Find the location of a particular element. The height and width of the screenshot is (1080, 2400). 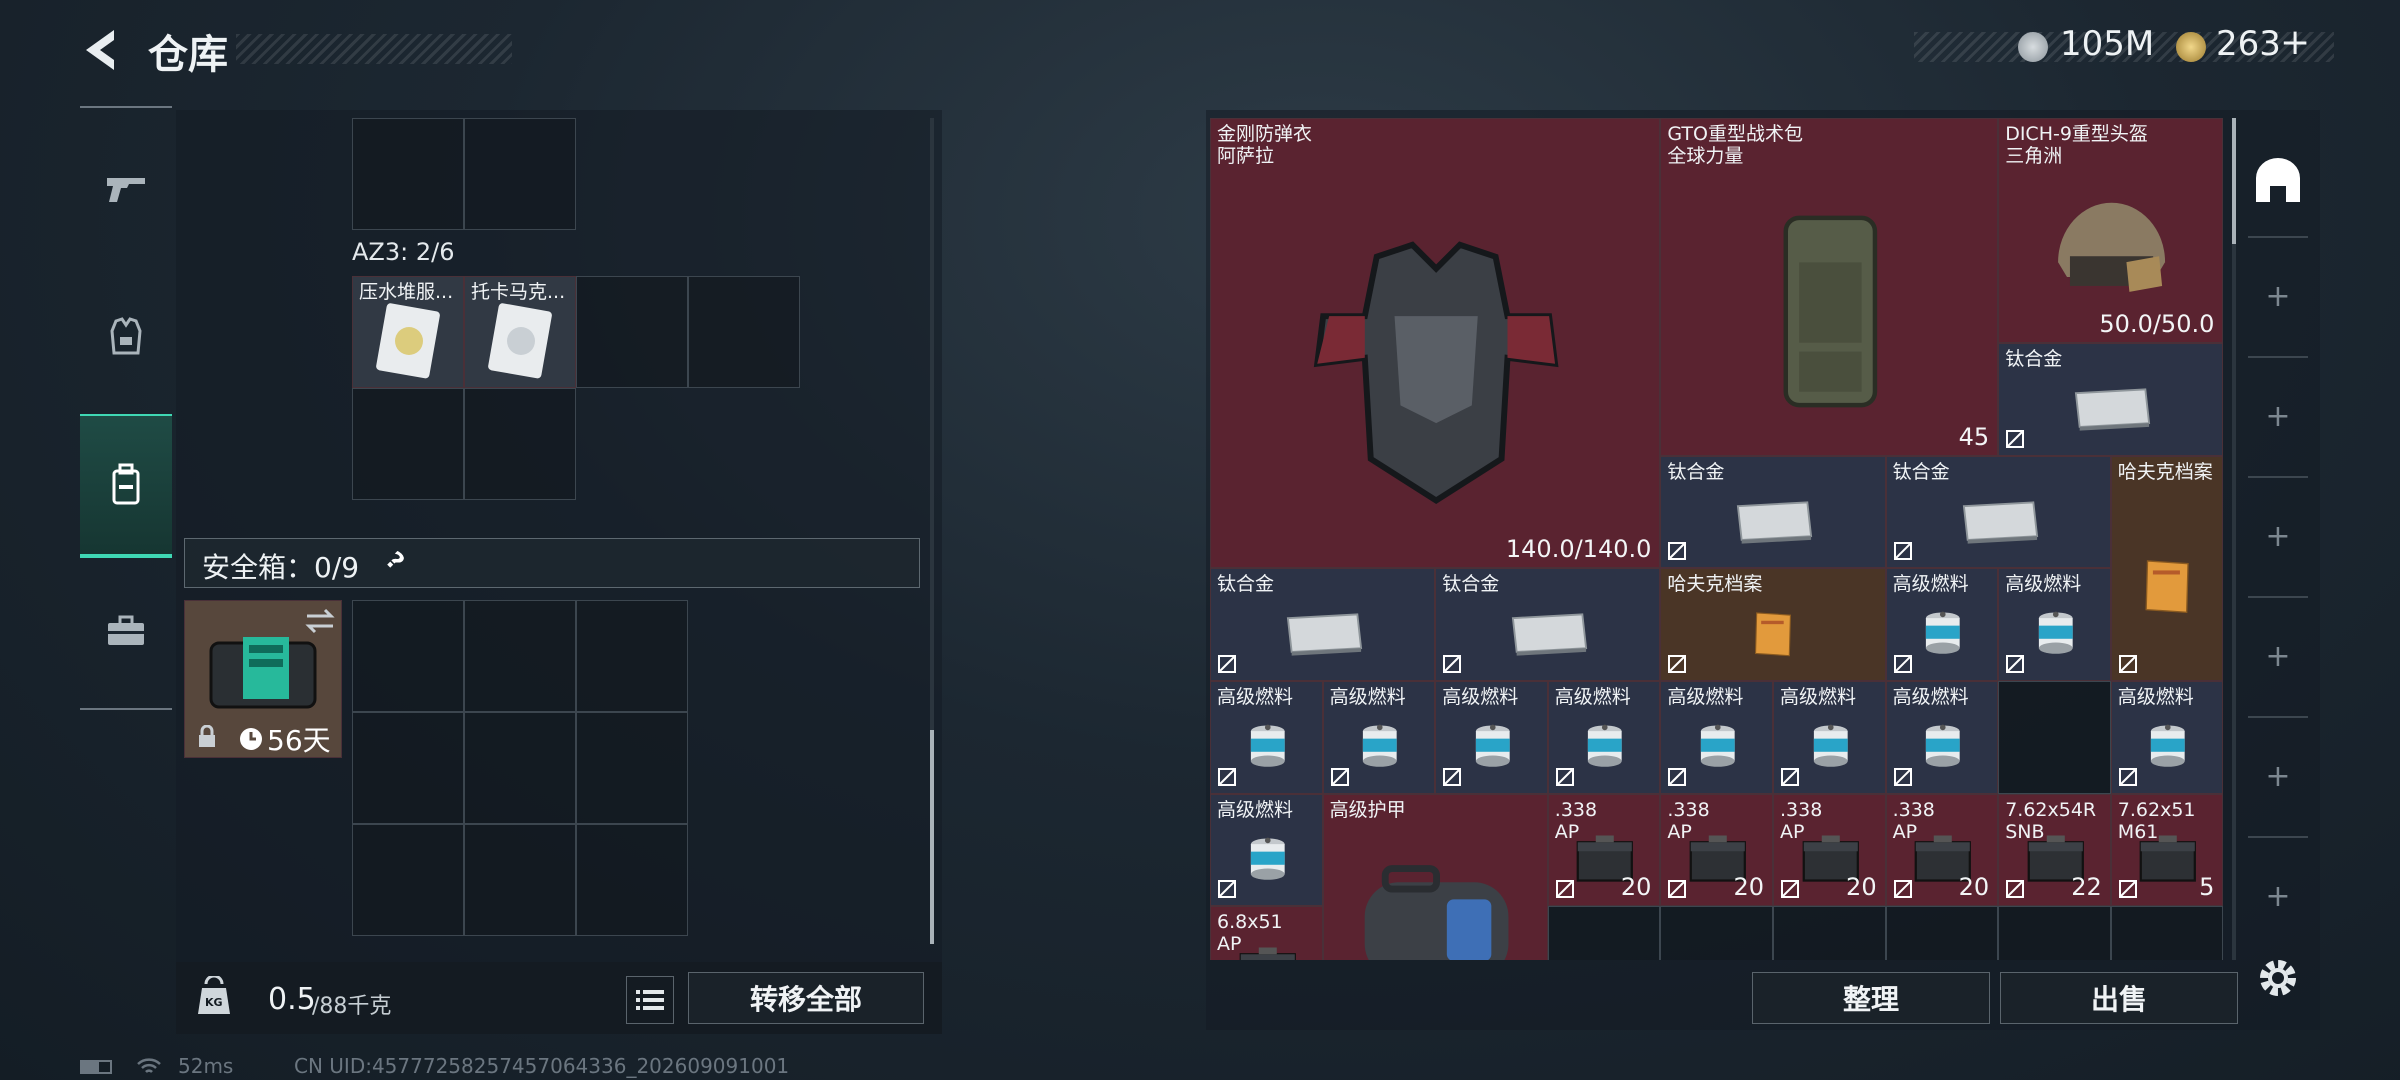

back-arrow-icon is located at coordinates (100, 50).